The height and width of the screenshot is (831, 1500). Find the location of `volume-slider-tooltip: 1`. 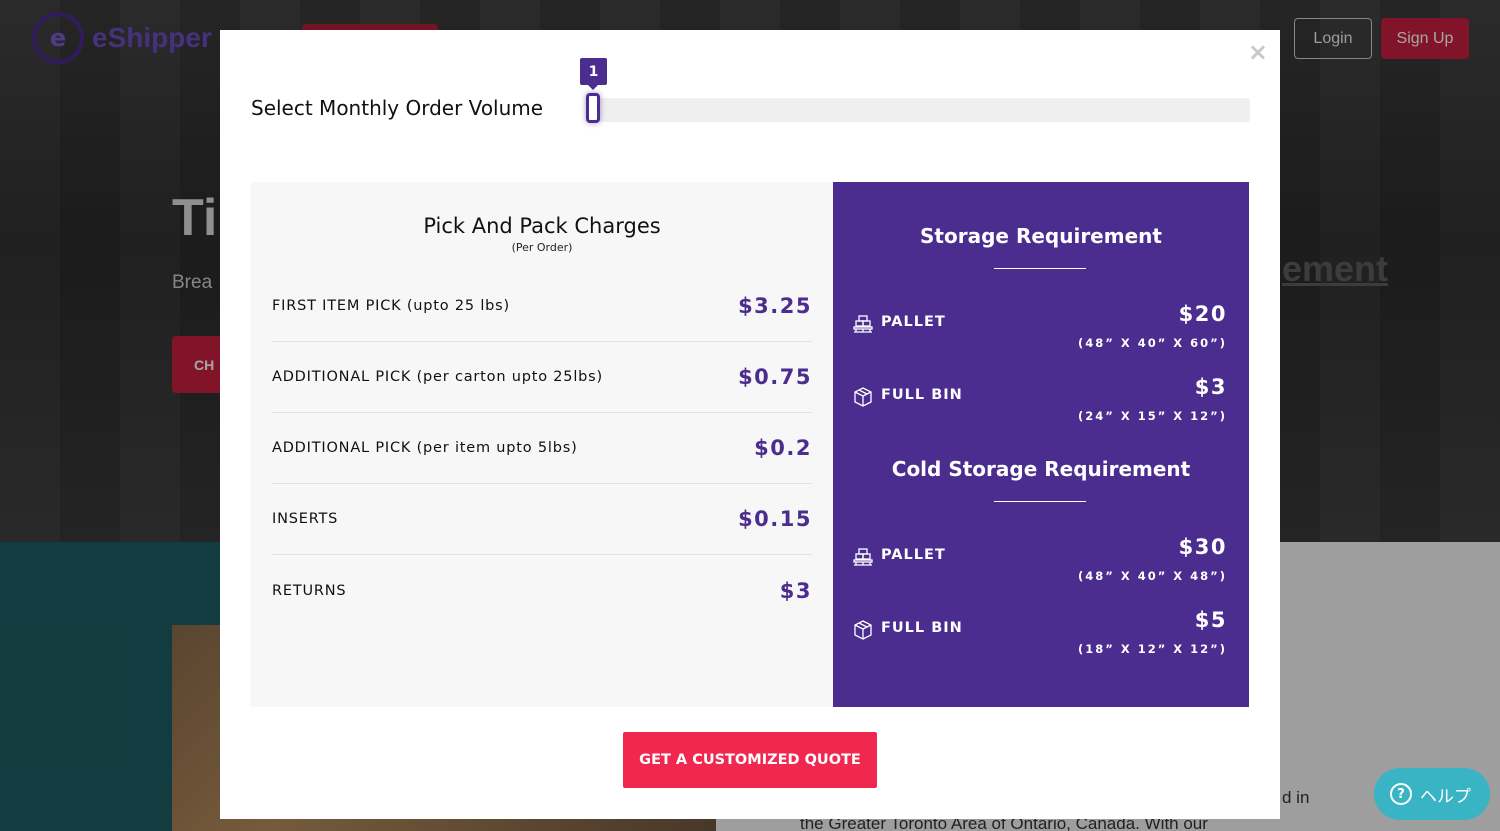

volume-slider-tooltip: 1 is located at coordinates (593, 74).